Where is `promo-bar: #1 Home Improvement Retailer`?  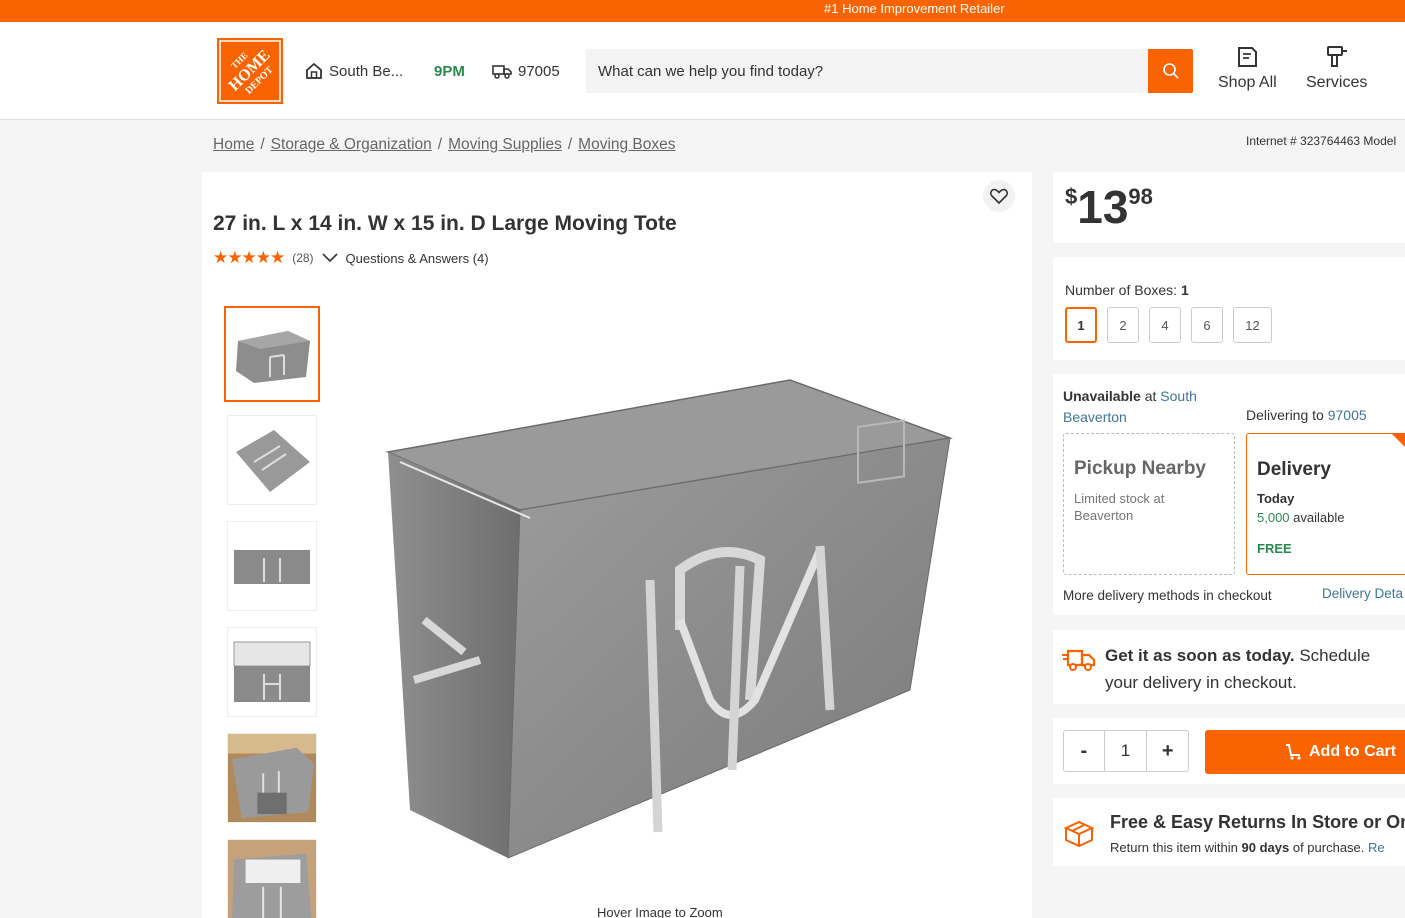 promo-bar: #1 Home Improvement Retailer is located at coordinates (702, 11).